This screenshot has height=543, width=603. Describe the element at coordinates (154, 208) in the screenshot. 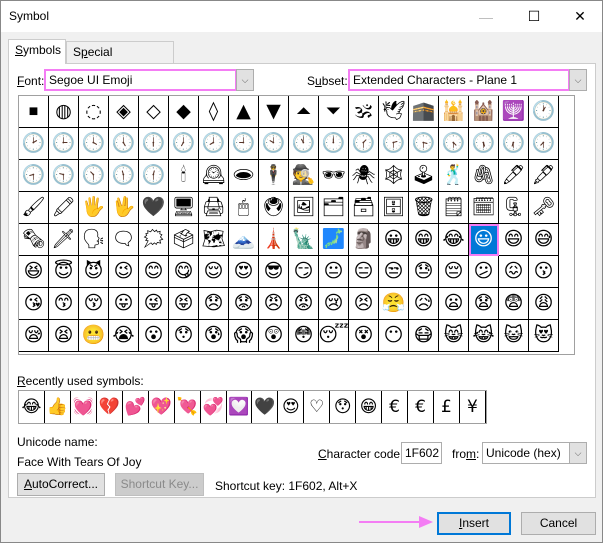

I see `symbol-cell: 🖤` at that location.